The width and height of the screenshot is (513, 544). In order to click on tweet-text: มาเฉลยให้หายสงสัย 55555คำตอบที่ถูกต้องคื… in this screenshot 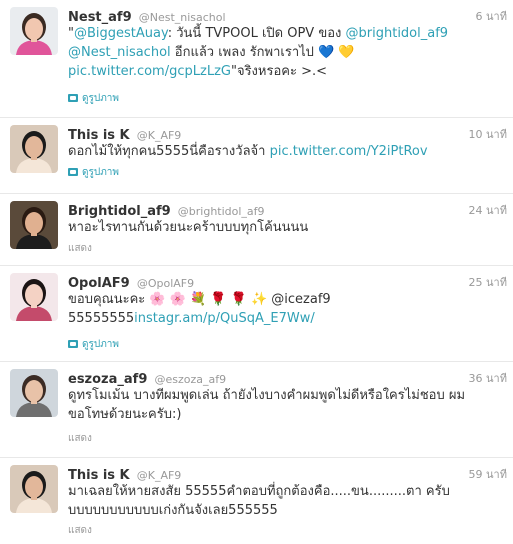, I will do `click(283, 501)`.